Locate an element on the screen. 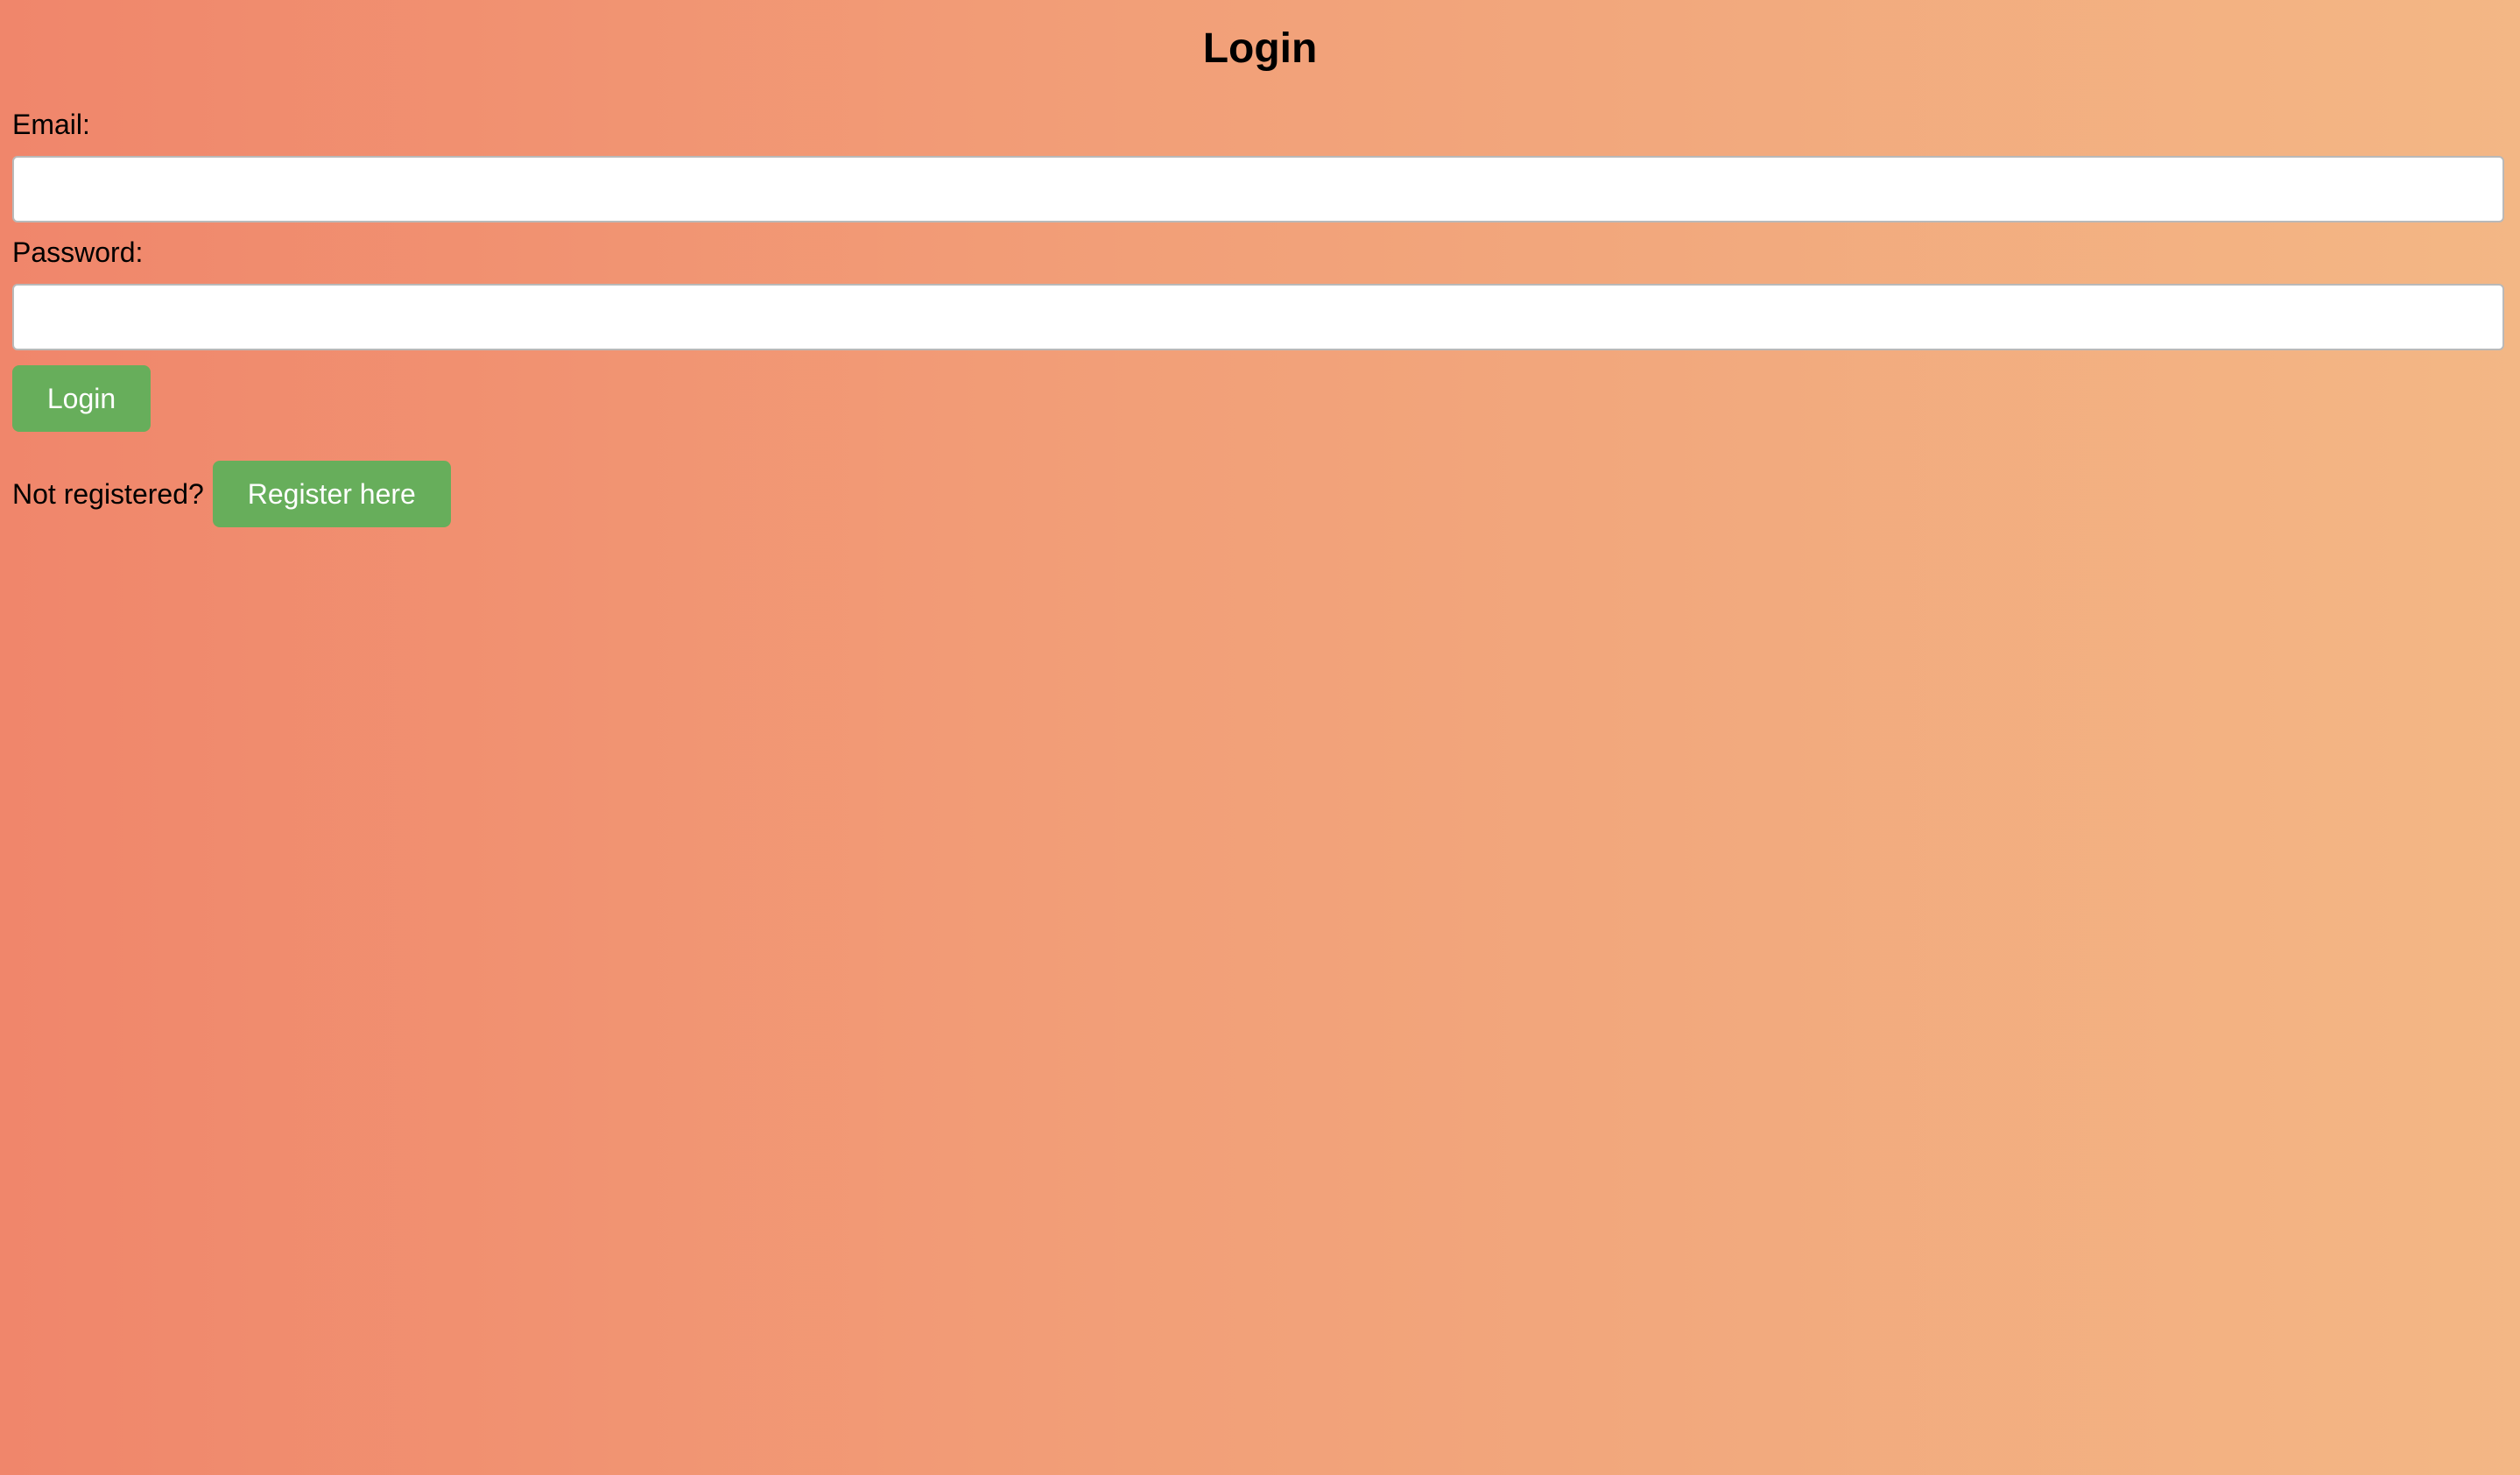  email-input is located at coordinates (1258, 189).